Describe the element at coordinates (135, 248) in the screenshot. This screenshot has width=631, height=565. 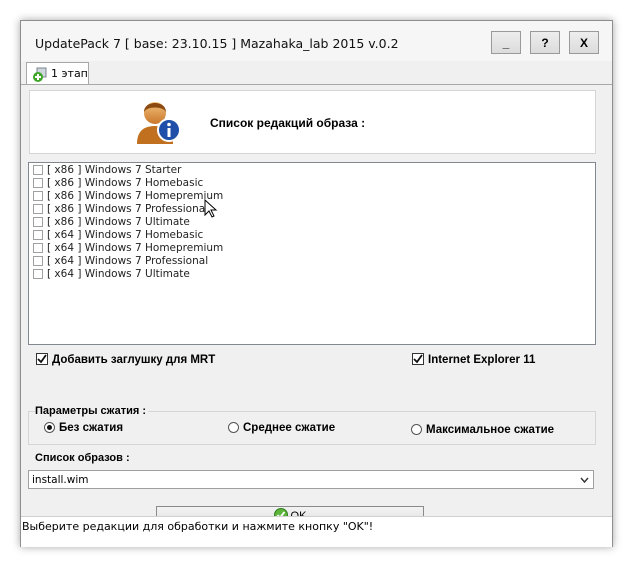
I see `edition-label: [ x64 ] Windows 7 Homepremium` at that location.